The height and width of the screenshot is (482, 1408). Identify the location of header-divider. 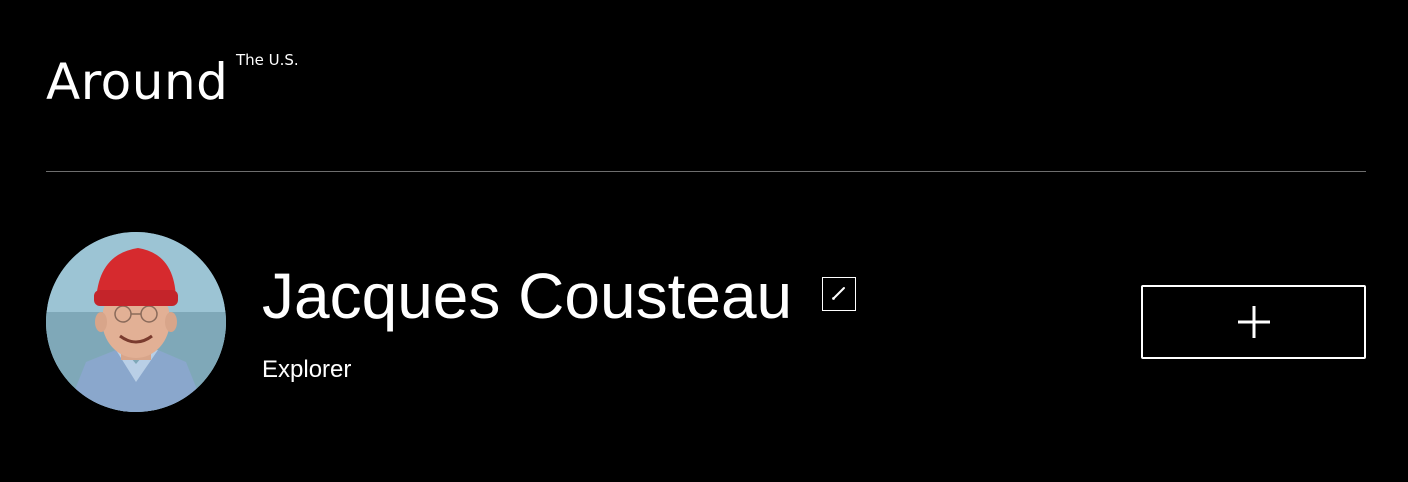
(706, 171).